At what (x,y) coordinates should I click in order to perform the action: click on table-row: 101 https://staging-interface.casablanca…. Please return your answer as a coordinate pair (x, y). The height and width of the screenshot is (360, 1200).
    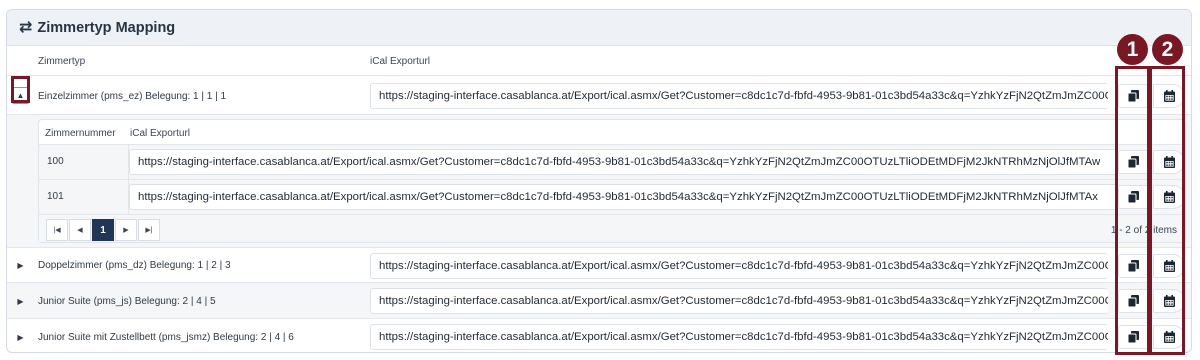
    Looking at the image, I should click on (612, 196).